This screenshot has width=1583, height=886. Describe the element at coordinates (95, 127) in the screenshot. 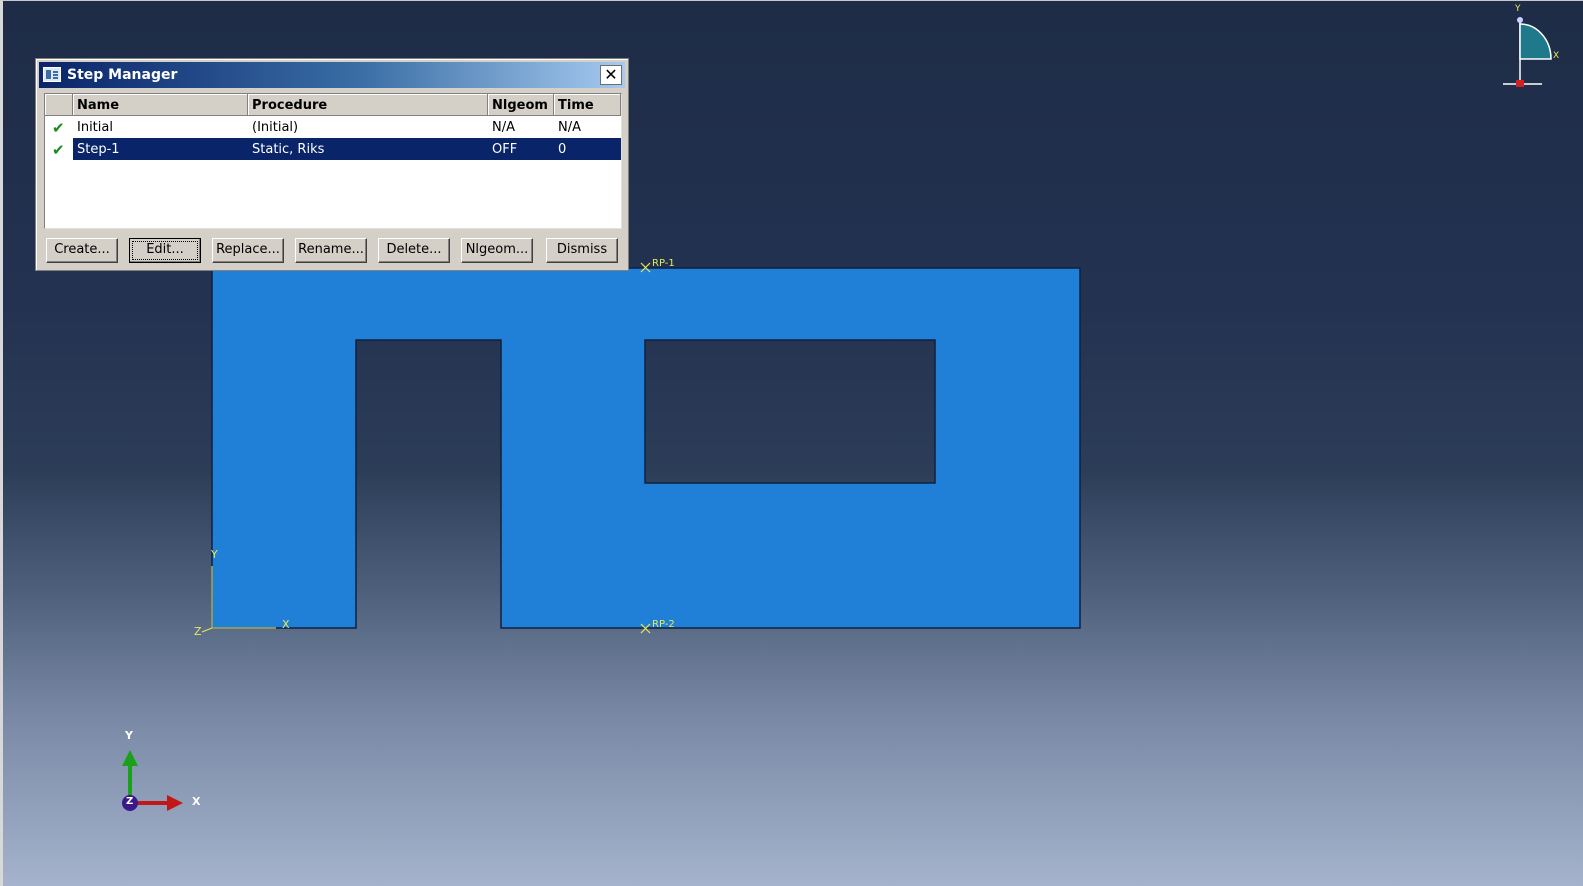

I see `step-name-cell: Initial` at that location.